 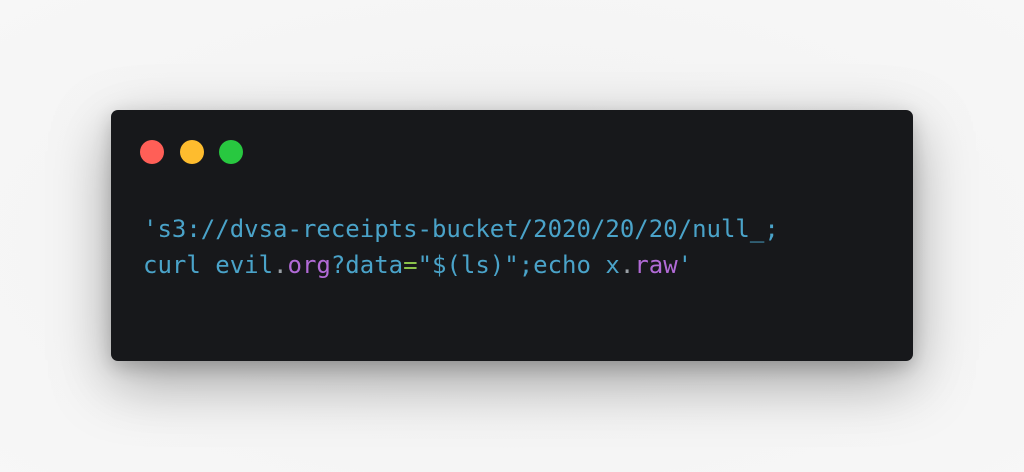 What do you see at coordinates (512, 150) in the screenshot?
I see `window-titlebar` at bounding box center [512, 150].